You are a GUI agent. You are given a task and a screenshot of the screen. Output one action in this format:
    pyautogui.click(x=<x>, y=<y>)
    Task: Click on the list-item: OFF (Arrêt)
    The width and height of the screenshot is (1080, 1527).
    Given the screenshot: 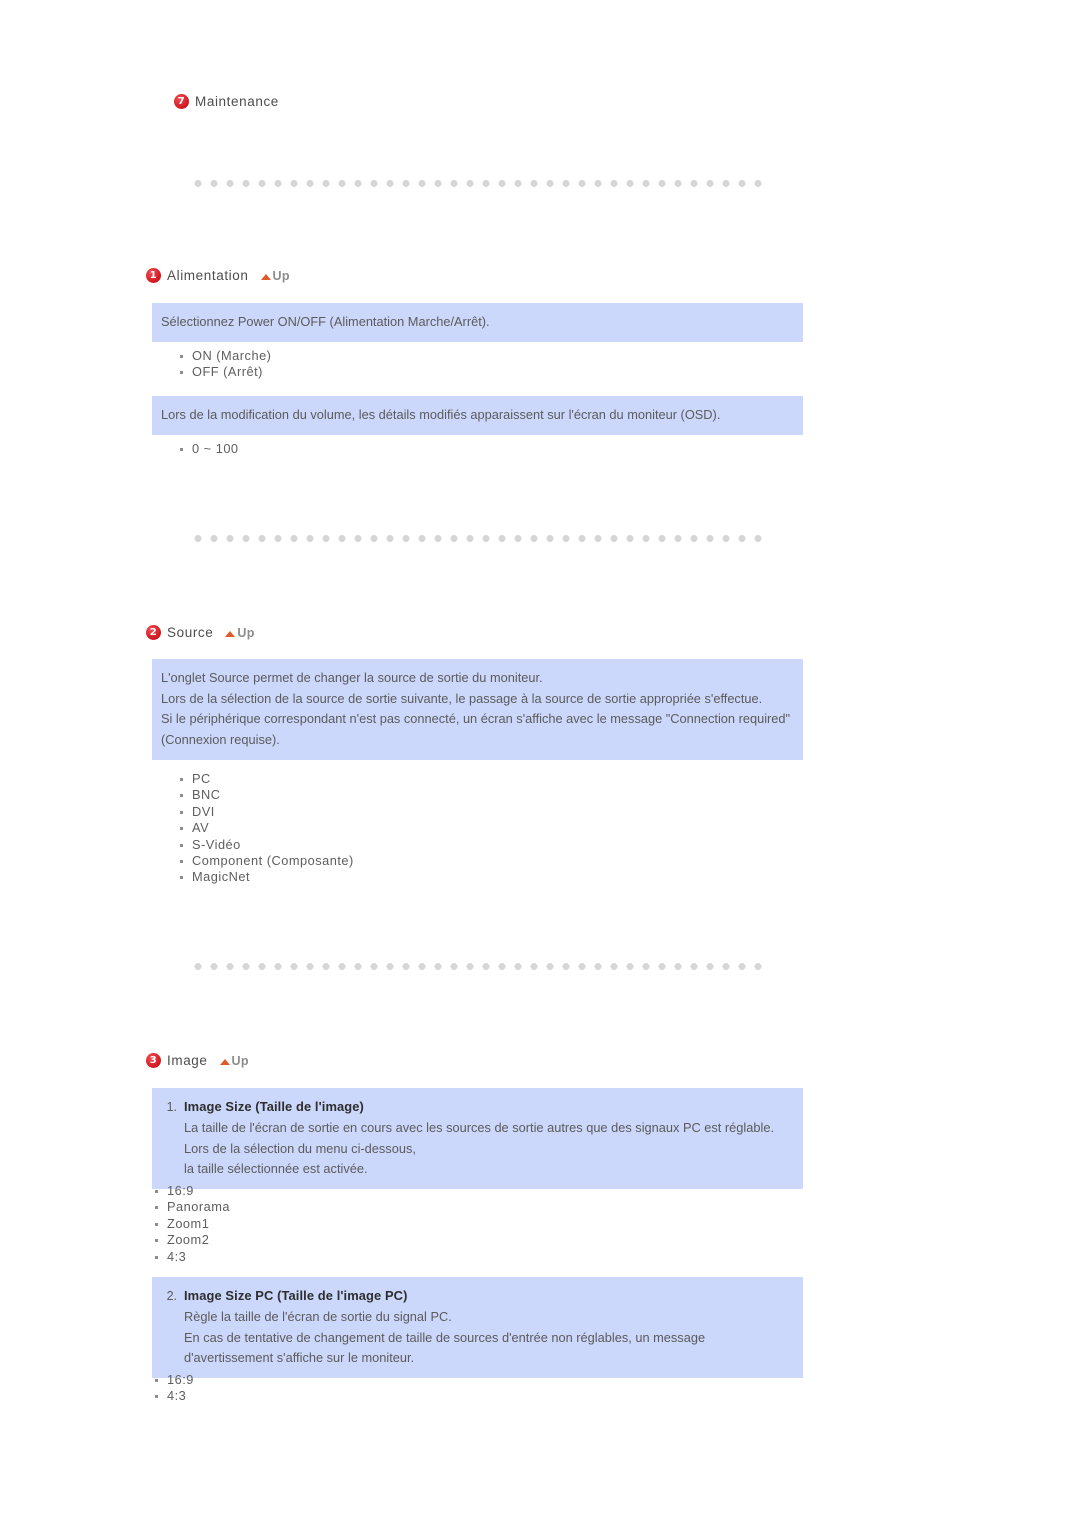 What is the action you would take?
    pyautogui.click(x=378, y=372)
    